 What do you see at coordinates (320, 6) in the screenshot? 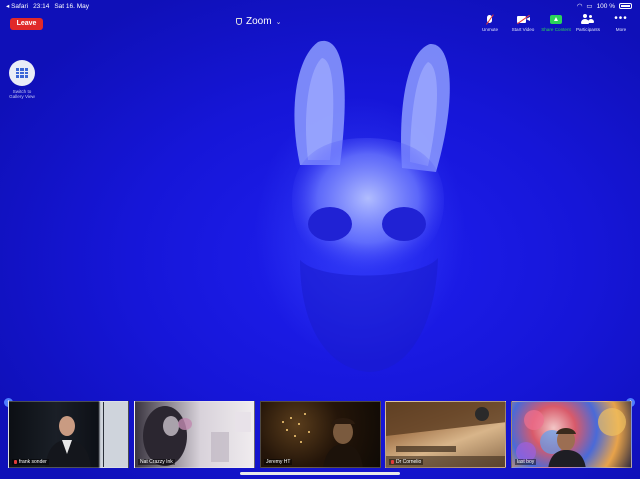
I see `ios-status-bar: ◂ Safari 23:14 Sat 16. May ◠ ▭ 100 %` at bounding box center [320, 6].